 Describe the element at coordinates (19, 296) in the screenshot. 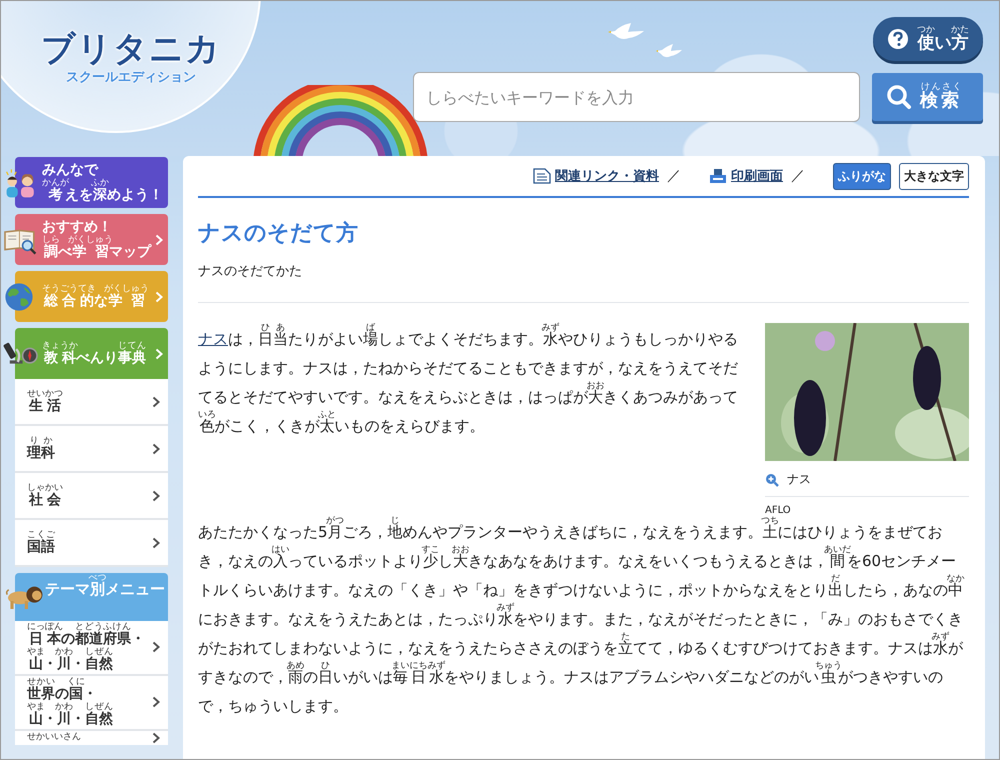

I see `globe-icon` at that location.